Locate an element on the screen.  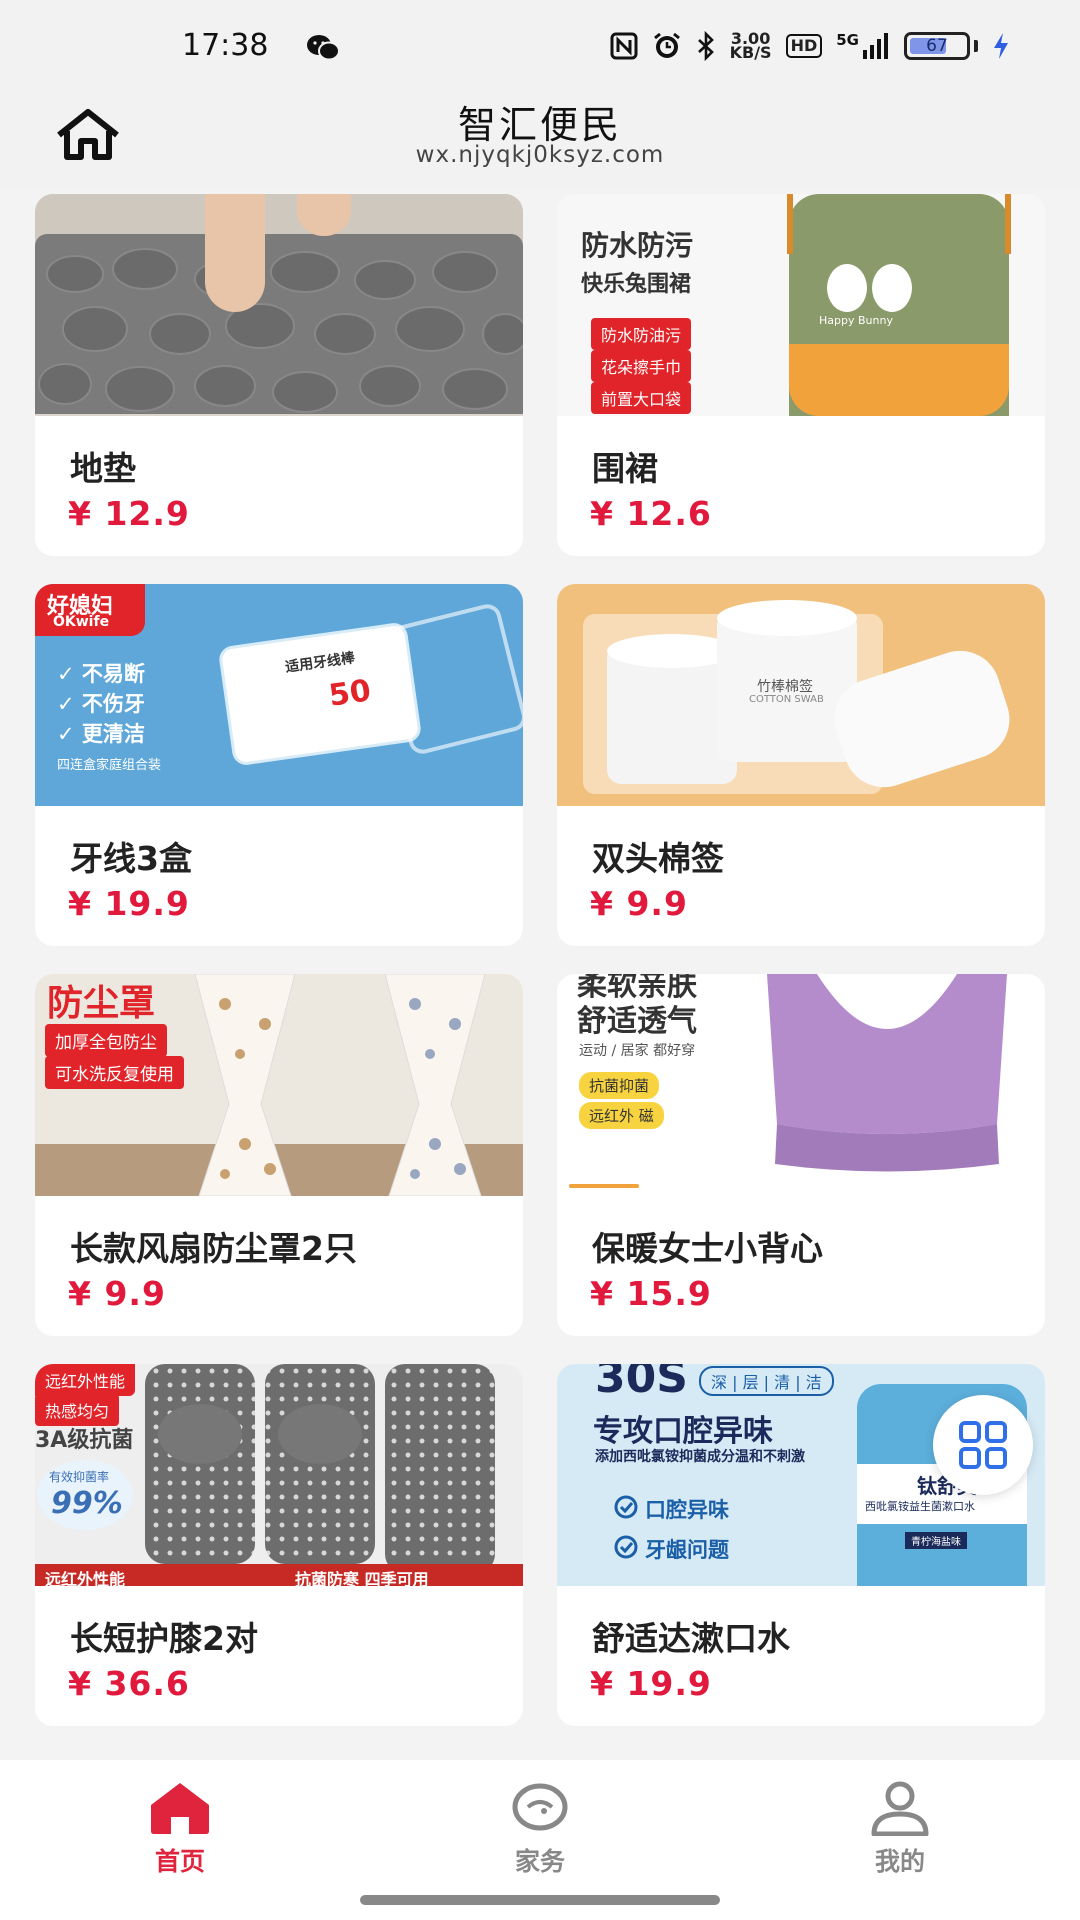
user-icon is located at coordinates (900, 1808).